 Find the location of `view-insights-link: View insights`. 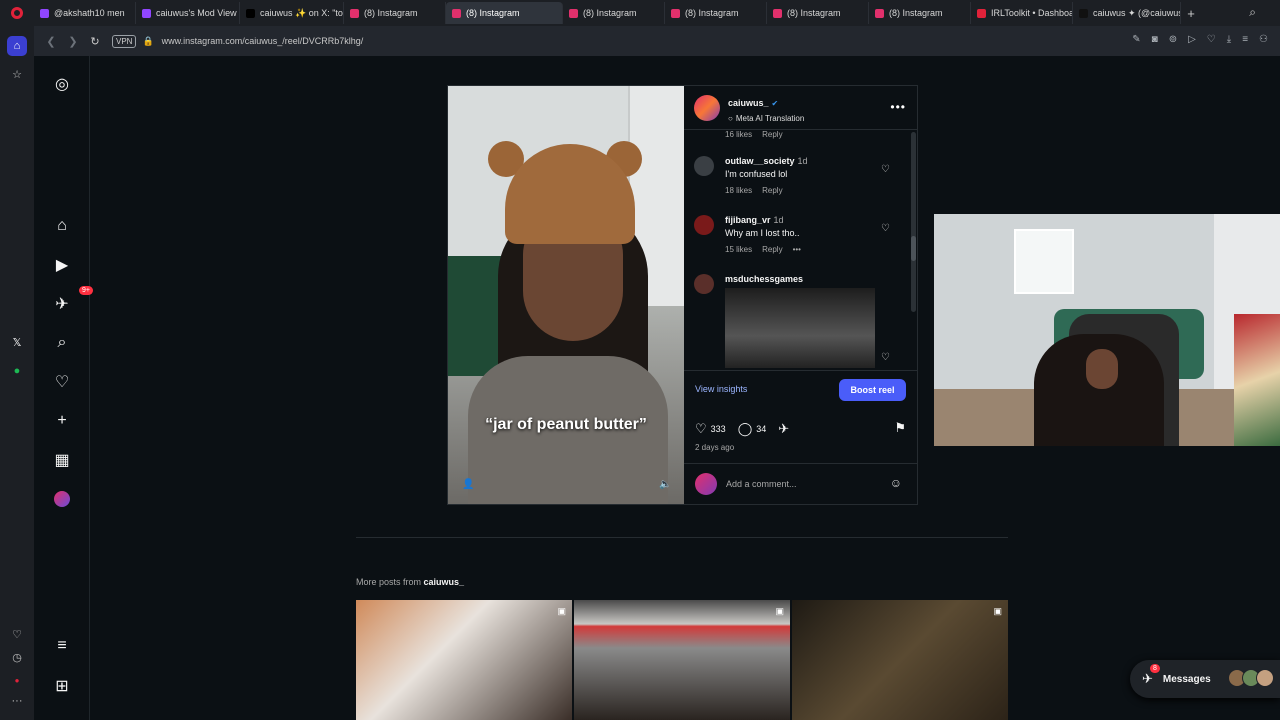

view-insights-link: View insights is located at coordinates (721, 389).